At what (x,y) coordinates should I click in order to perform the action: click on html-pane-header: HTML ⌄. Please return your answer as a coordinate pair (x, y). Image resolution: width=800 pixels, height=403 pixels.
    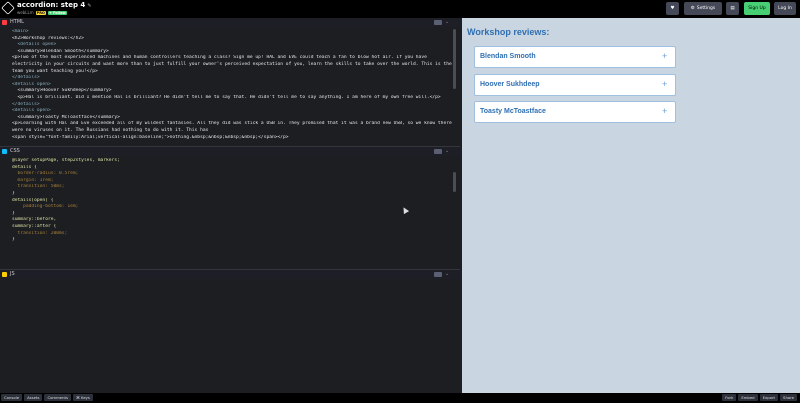
    Looking at the image, I should click on (230, 22).